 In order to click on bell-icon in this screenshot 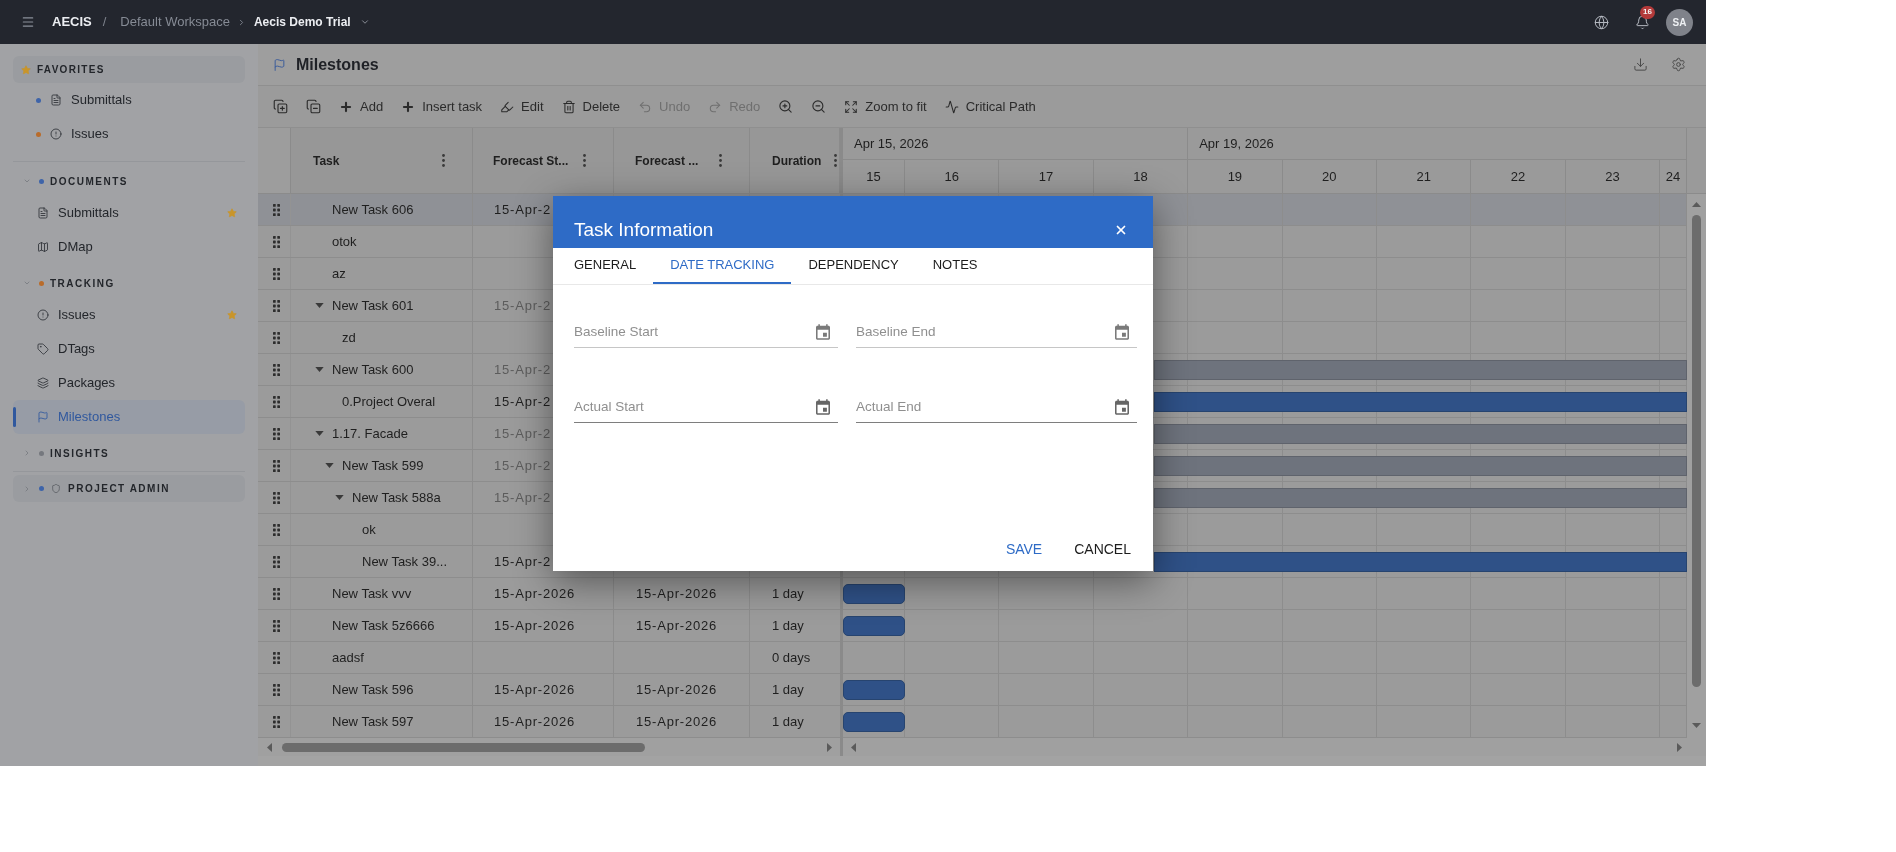, I will do `click(1642, 22)`.